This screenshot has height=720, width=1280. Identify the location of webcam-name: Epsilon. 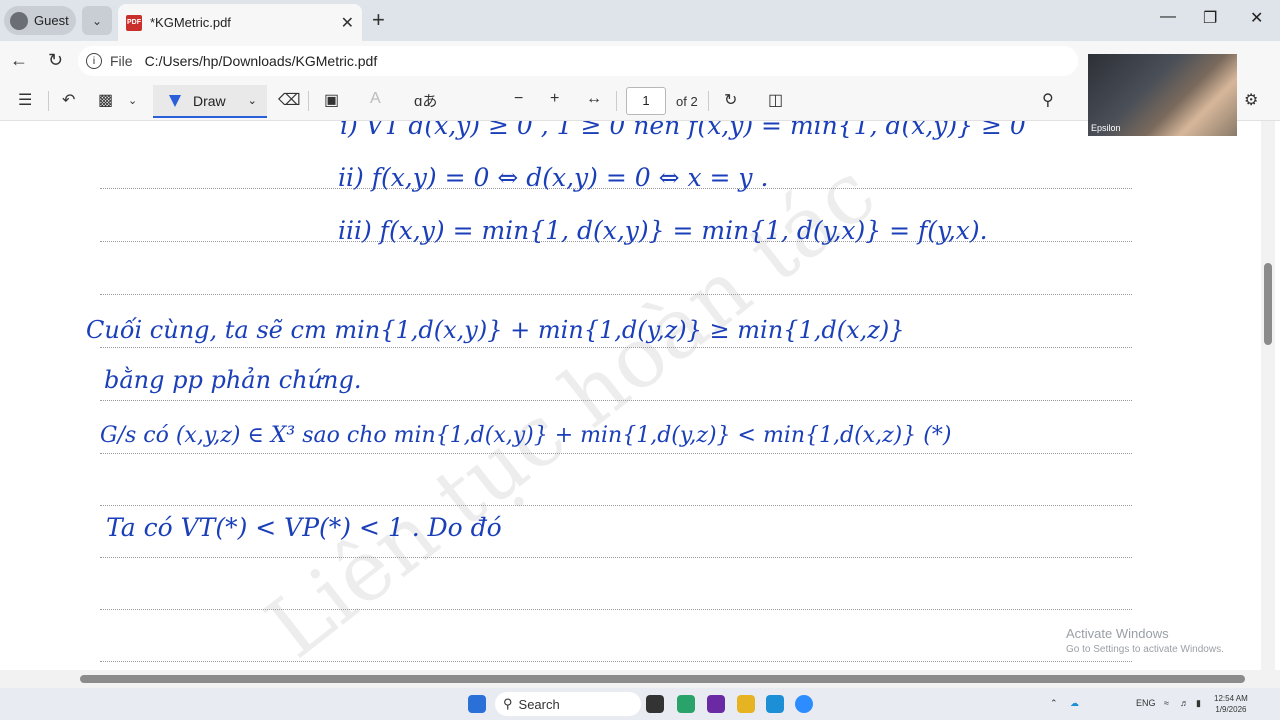
(1106, 128).